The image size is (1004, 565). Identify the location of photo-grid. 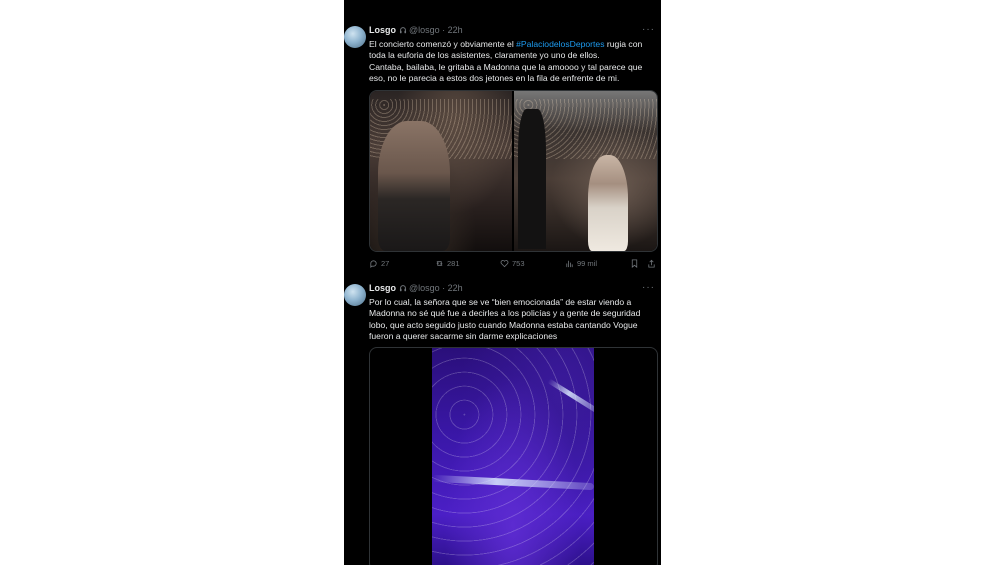
(513, 171).